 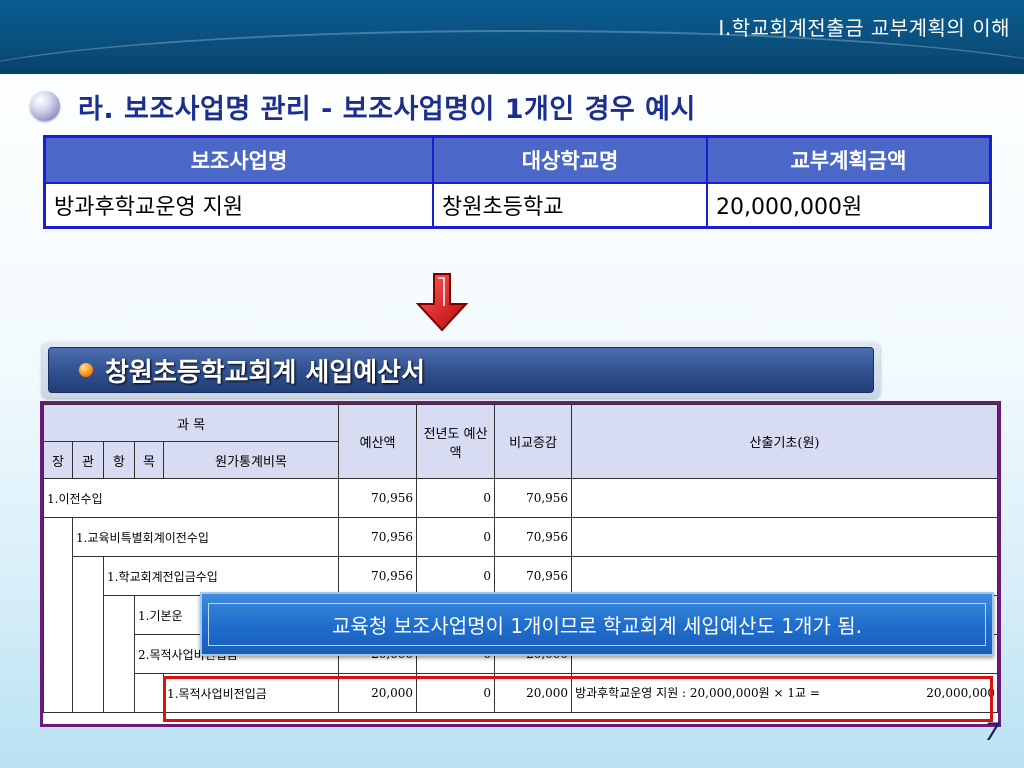 What do you see at coordinates (849, 205) in the screenshot?
I see `cell-amount: 20,000,000원` at bounding box center [849, 205].